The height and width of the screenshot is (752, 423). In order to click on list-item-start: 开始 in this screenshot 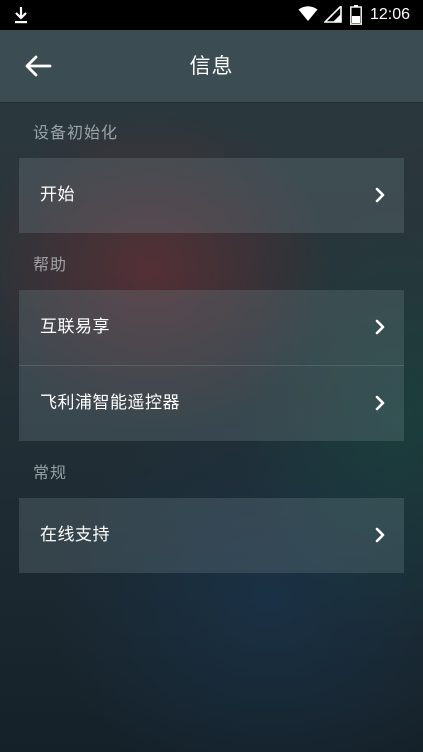, I will do `click(211, 195)`.